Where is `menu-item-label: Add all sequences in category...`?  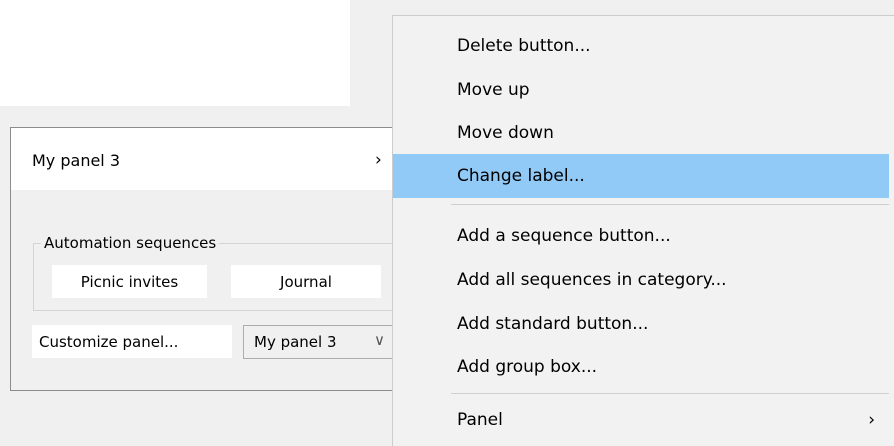
menu-item-label: Add all sequences in category... is located at coordinates (592, 280).